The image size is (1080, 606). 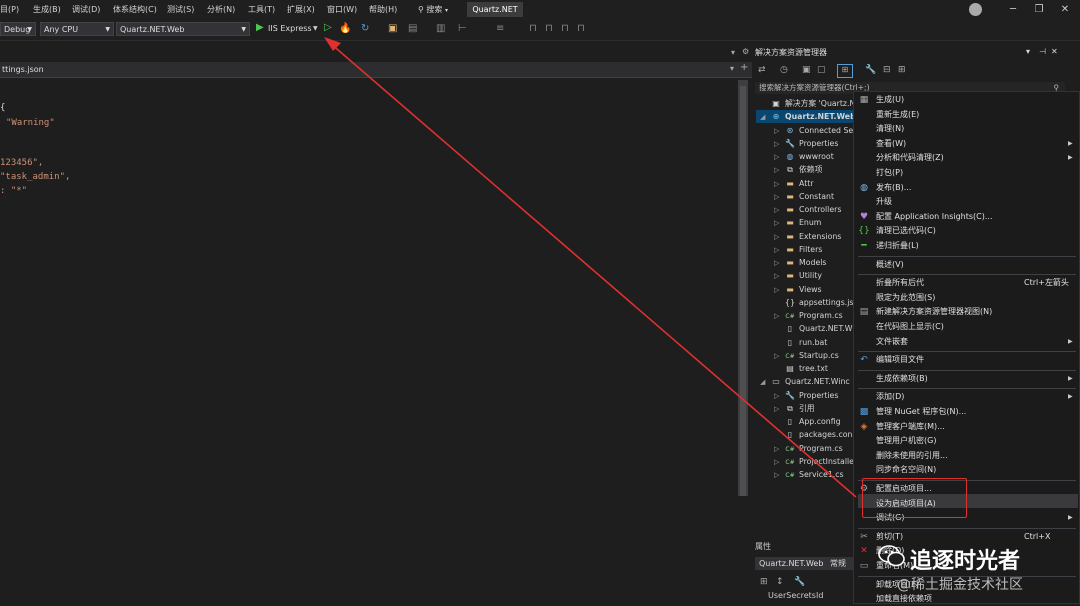 What do you see at coordinates (960, 585) in the screenshot?
I see `watermark-site: @稀土掘金技术社区` at bounding box center [960, 585].